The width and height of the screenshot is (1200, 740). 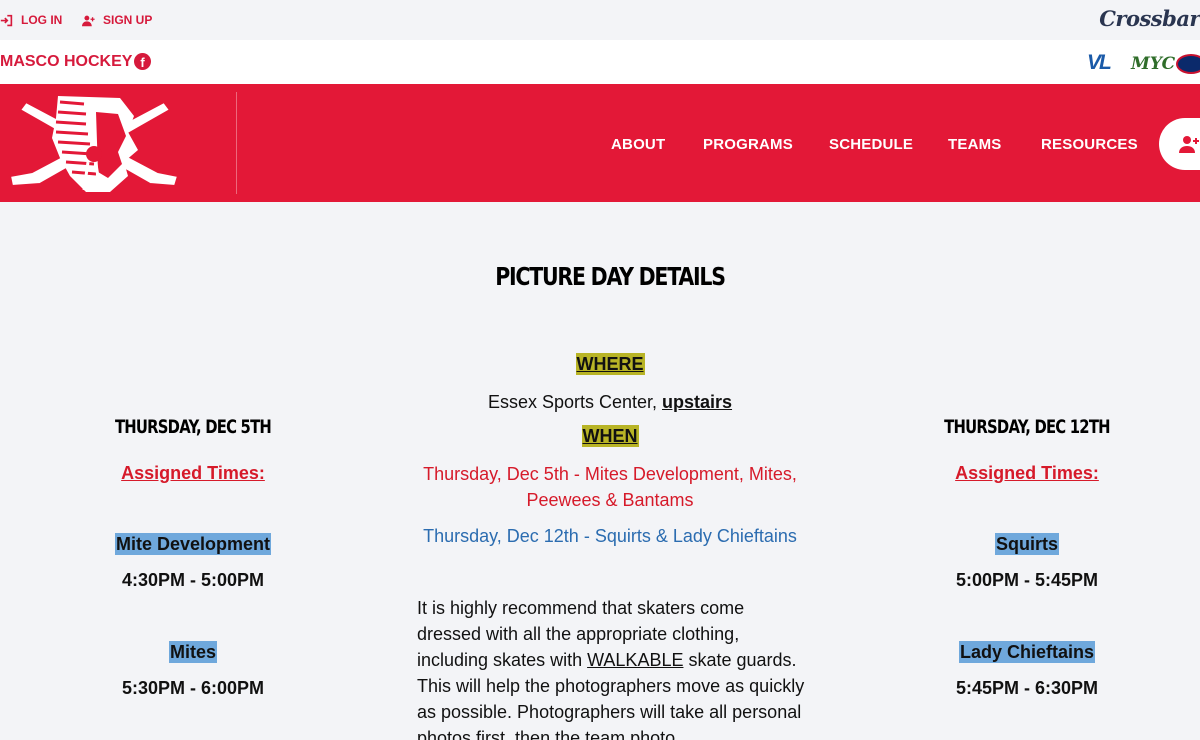 I want to click on group-time: 5:00PM - 5:45PM, so click(x=1027, y=580).